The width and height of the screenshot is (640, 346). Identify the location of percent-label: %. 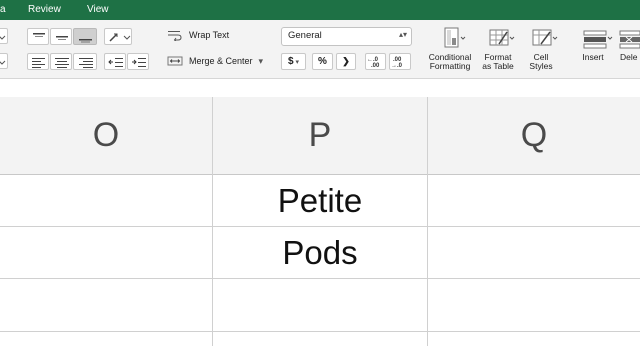
(322, 61).